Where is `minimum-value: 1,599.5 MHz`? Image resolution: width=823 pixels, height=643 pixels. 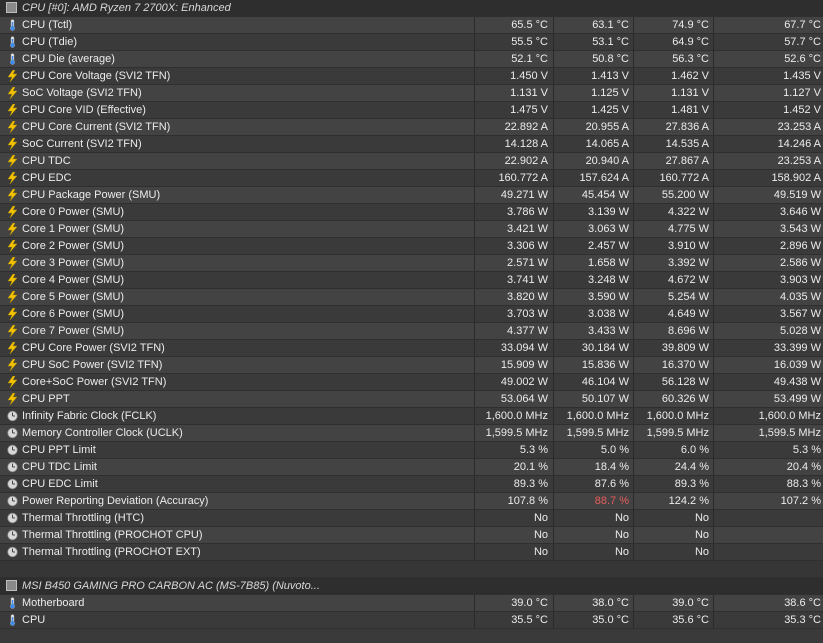
minimum-value: 1,599.5 MHz is located at coordinates (592, 433).